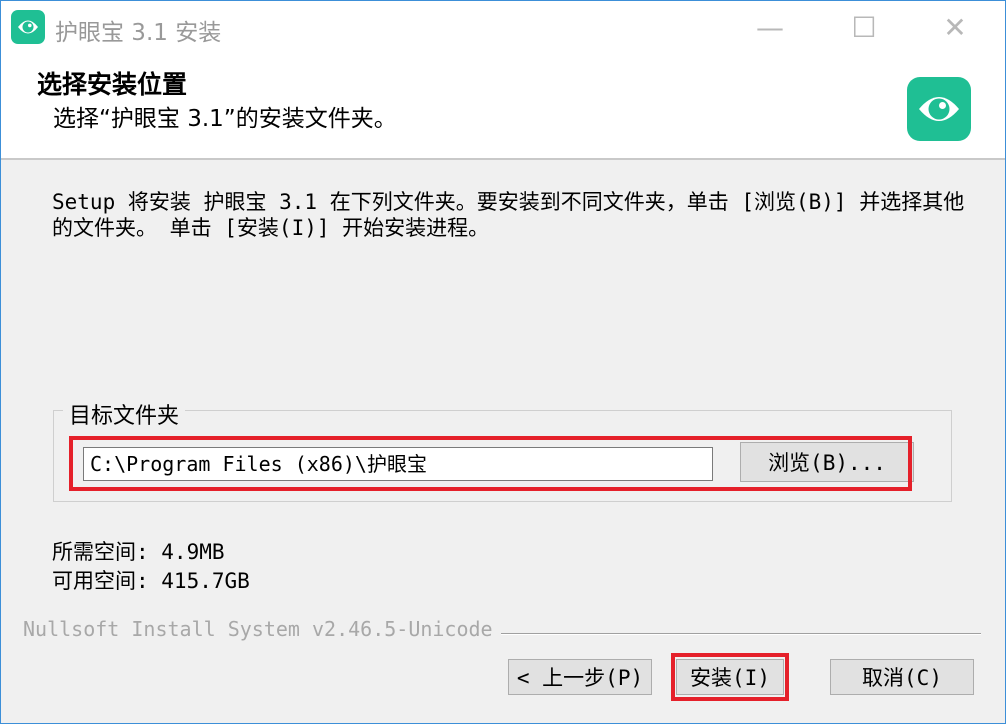 The height and width of the screenshot is (724, 1006). I want to click on nsis-branding: Nullsoft Install System v2.46.5-Unicode, so click(258, 629).